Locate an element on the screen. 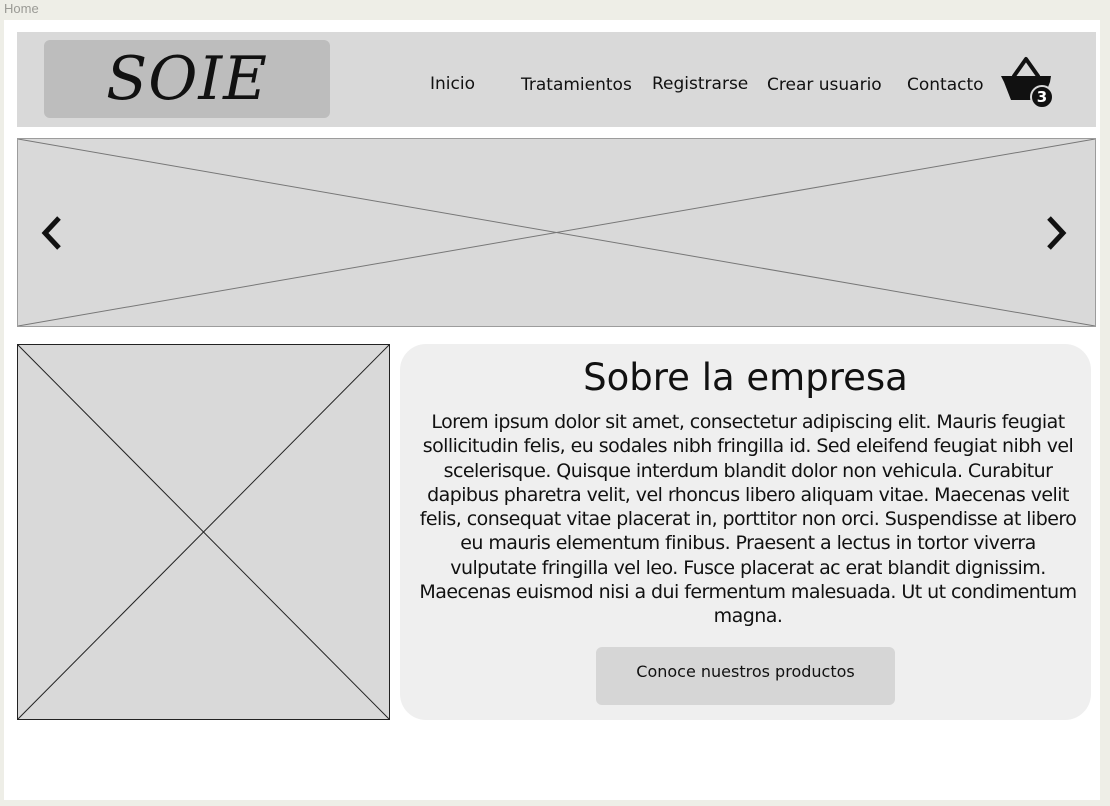 The width and height of the screenshot is (1110, 806). nav-item-tratamientos: Tratamientos is located at coordinates (576, 85).